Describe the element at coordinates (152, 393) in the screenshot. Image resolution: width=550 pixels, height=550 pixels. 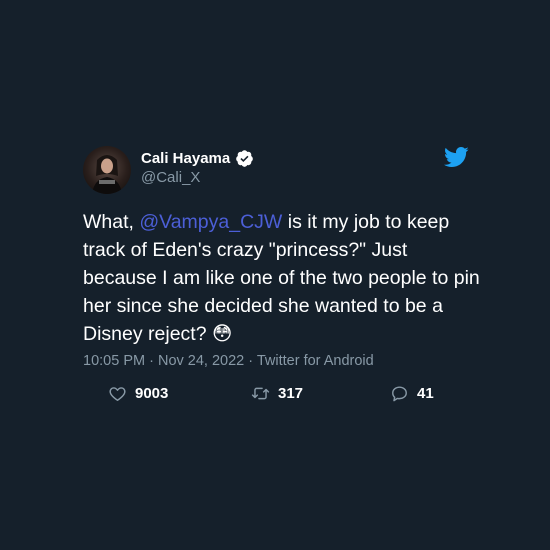
I see `like-count: 9003` at that location.